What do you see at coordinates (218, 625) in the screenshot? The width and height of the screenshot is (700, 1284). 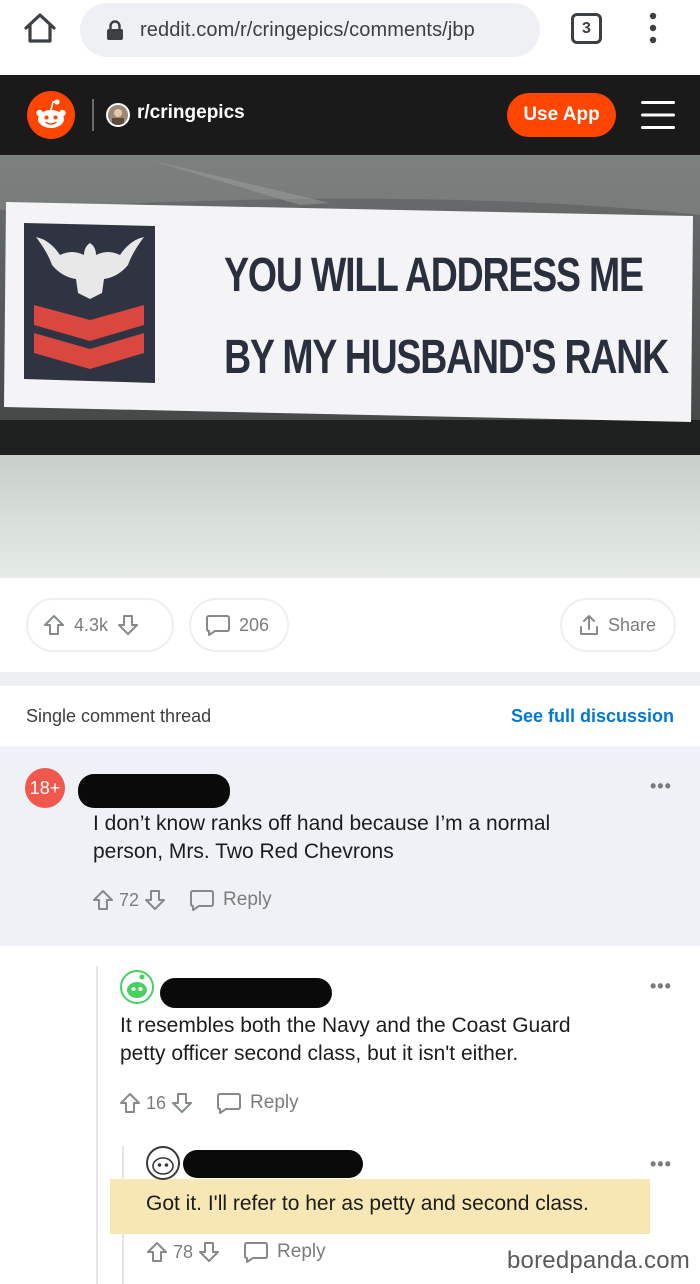 I see `comment-icon` at bounding box center [218, 625].